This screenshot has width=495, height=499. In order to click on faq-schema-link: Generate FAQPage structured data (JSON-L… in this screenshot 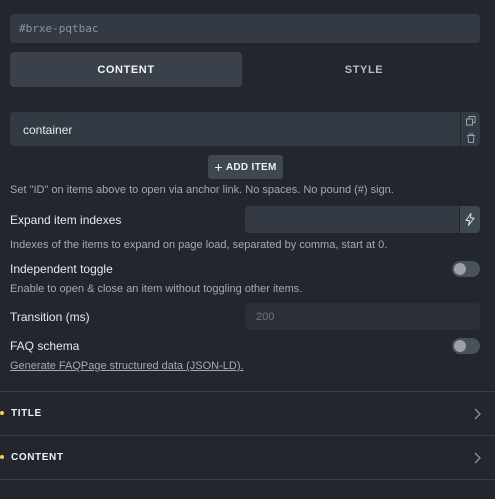, I will do `click(127, 366)`.